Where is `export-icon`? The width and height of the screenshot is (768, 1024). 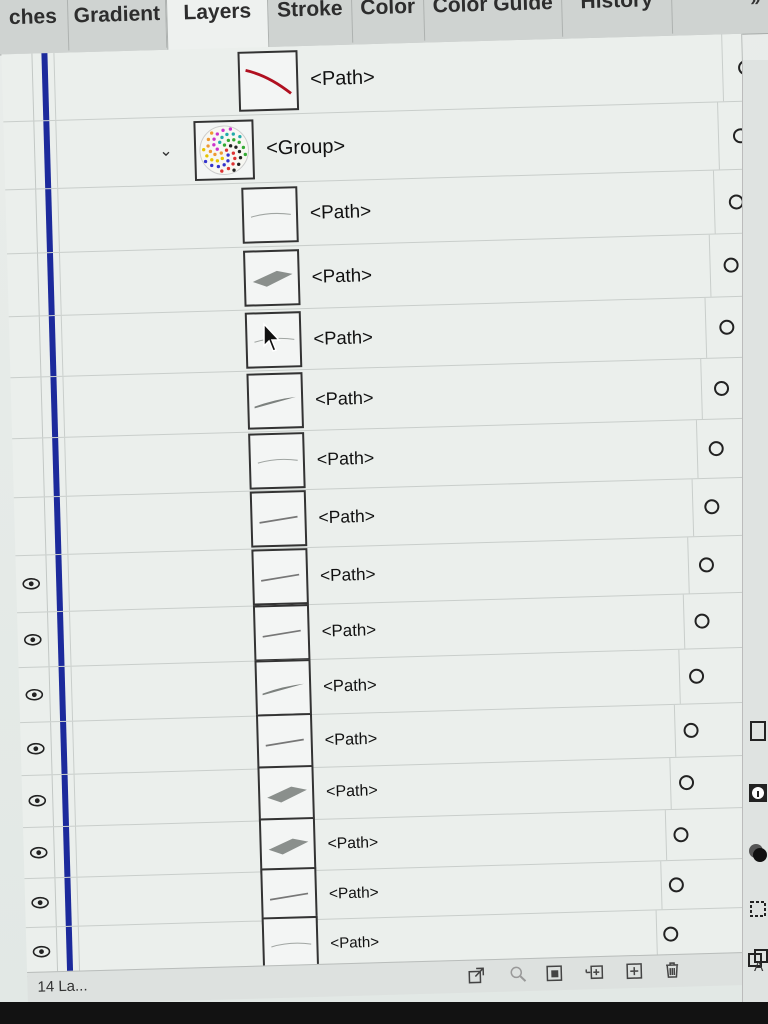
export-icon is located at coordinates (476, 975).